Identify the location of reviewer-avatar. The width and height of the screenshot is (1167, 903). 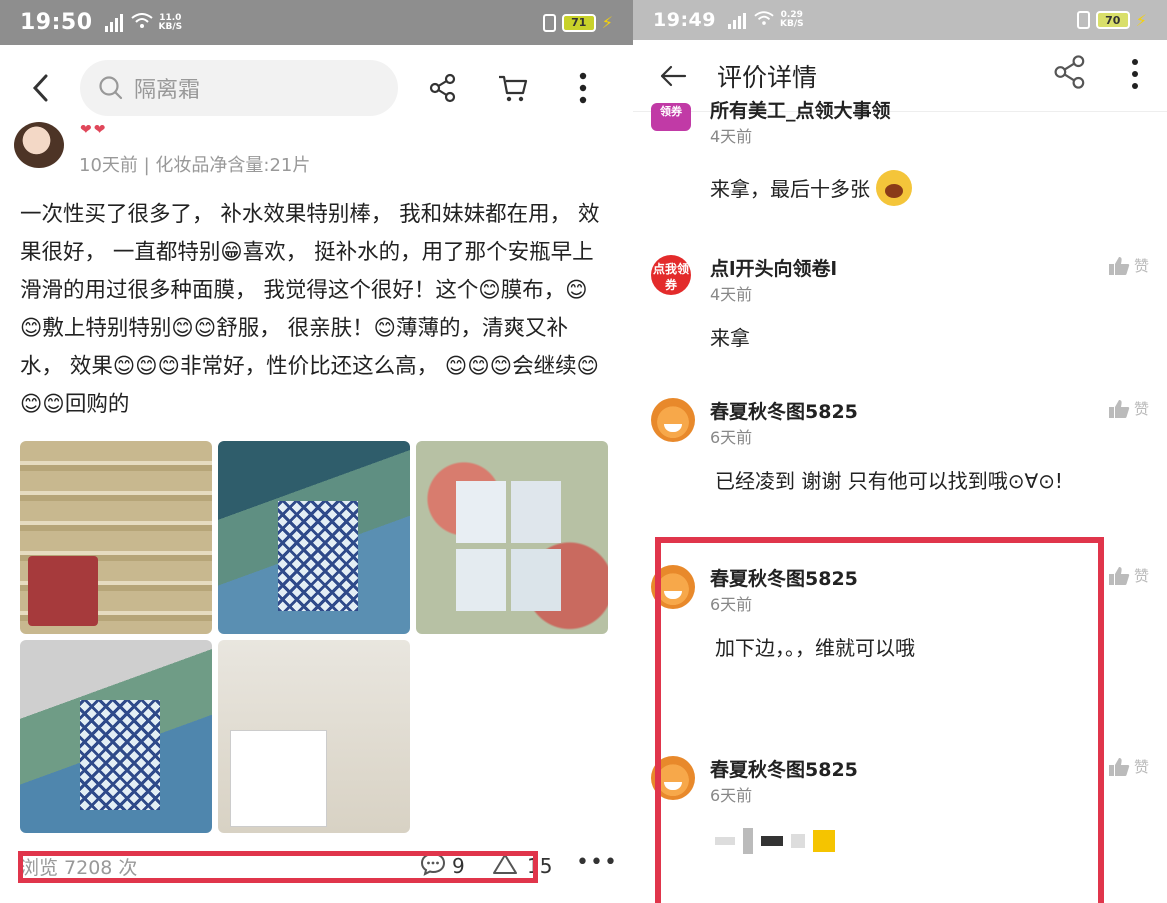
(39, 145).